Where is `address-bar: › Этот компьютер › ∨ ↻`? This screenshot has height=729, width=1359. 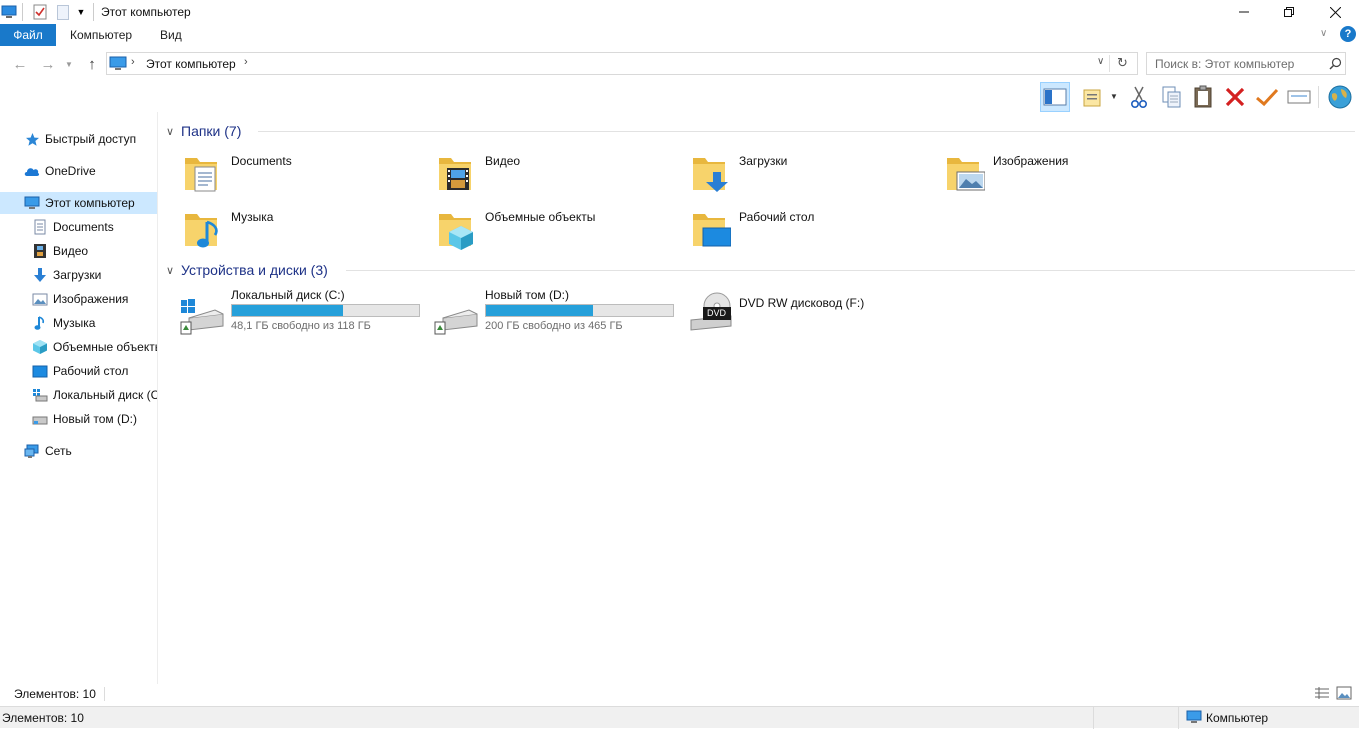
address-bar: › Этот компьютер › ∨ ↻ is located at coordinates (622, 63).